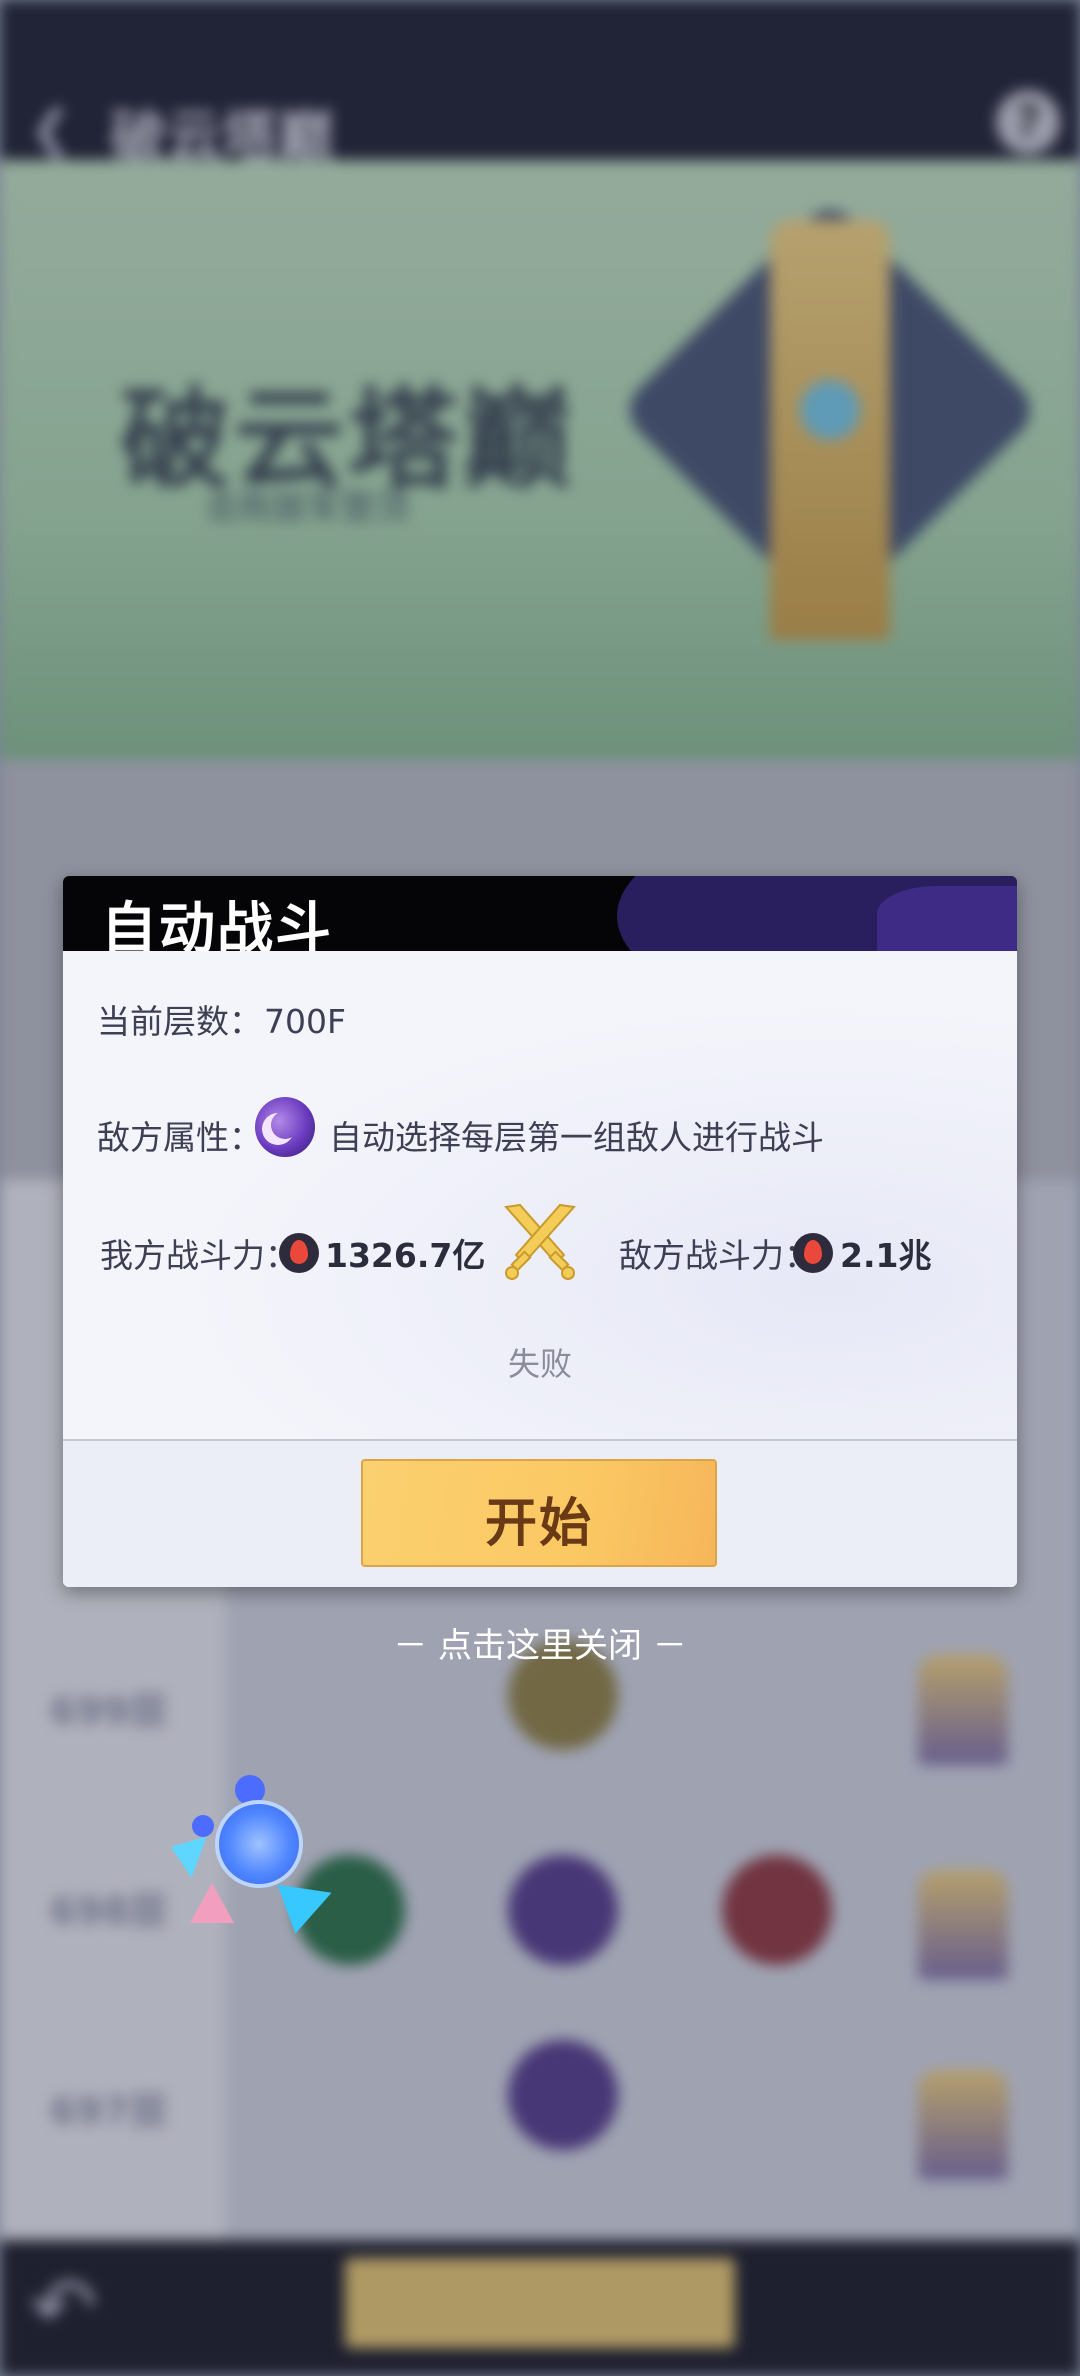  What do you see at coordinates (540, 1642) in the screenshot?
I see `close-hint: － 点击这里关闭 －` at bounding box center [540, 1642].